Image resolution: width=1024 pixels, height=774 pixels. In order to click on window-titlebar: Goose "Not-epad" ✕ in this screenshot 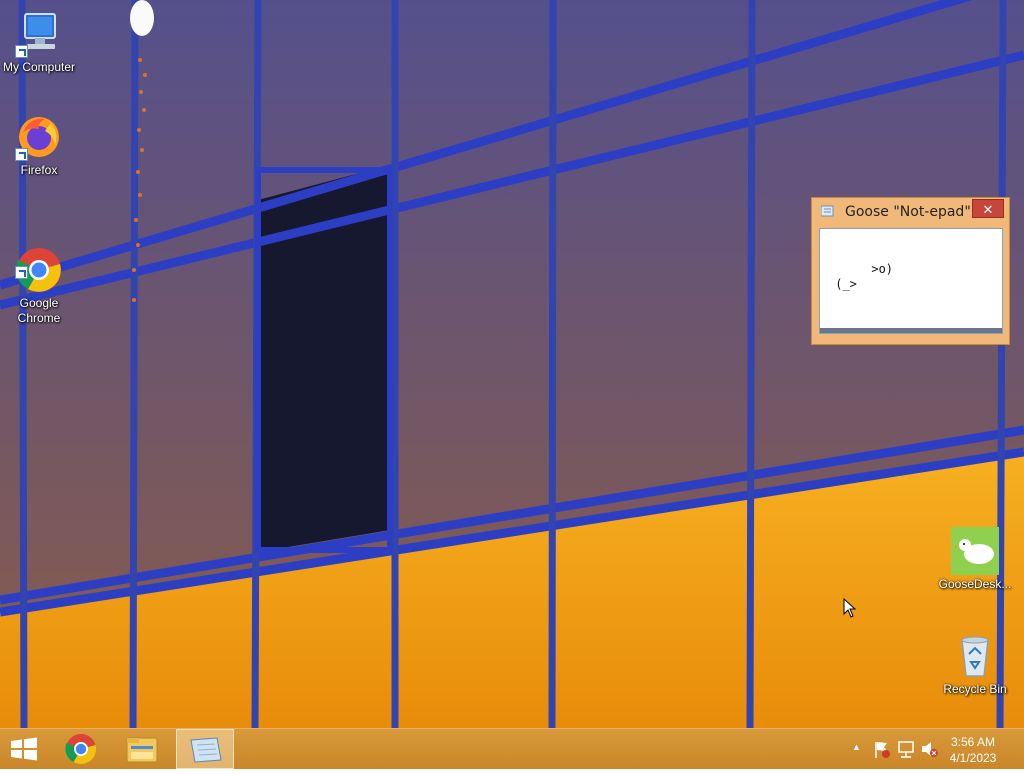, I will do `click(910, 212)`.